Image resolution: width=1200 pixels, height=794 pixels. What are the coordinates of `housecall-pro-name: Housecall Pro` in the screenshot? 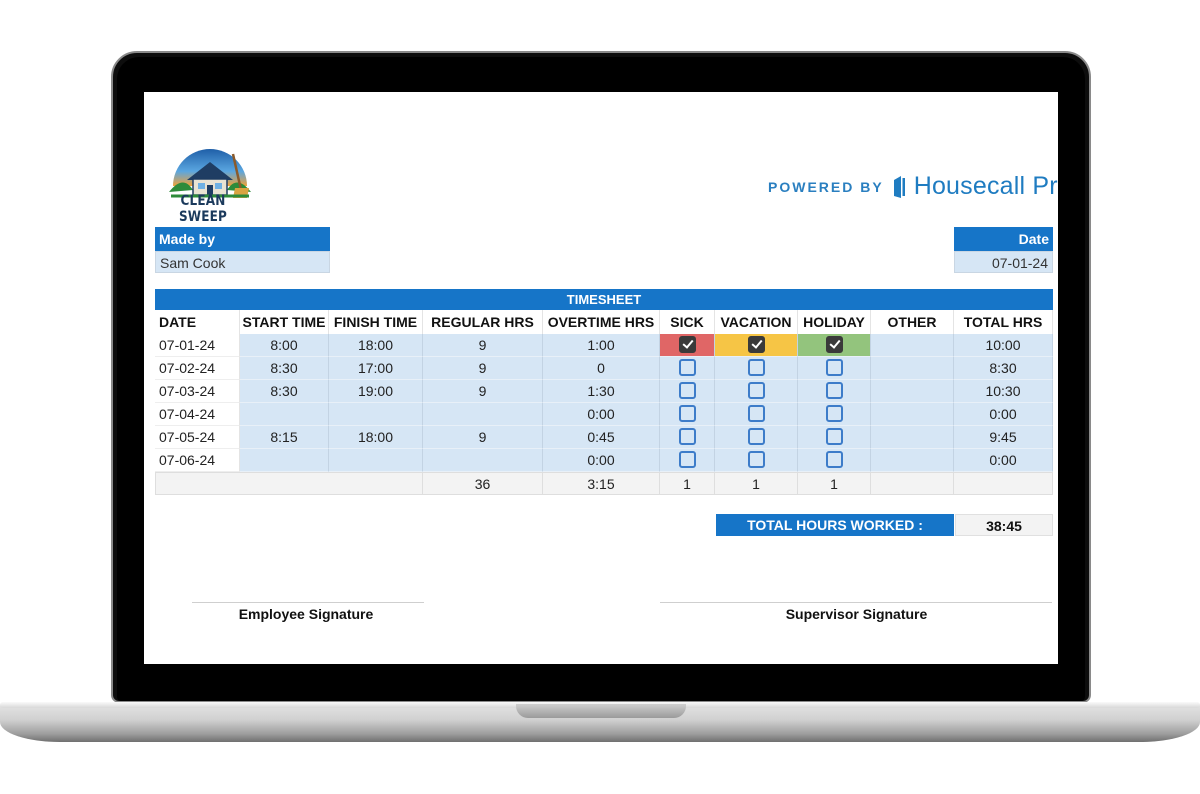 It's located at (985, 186).